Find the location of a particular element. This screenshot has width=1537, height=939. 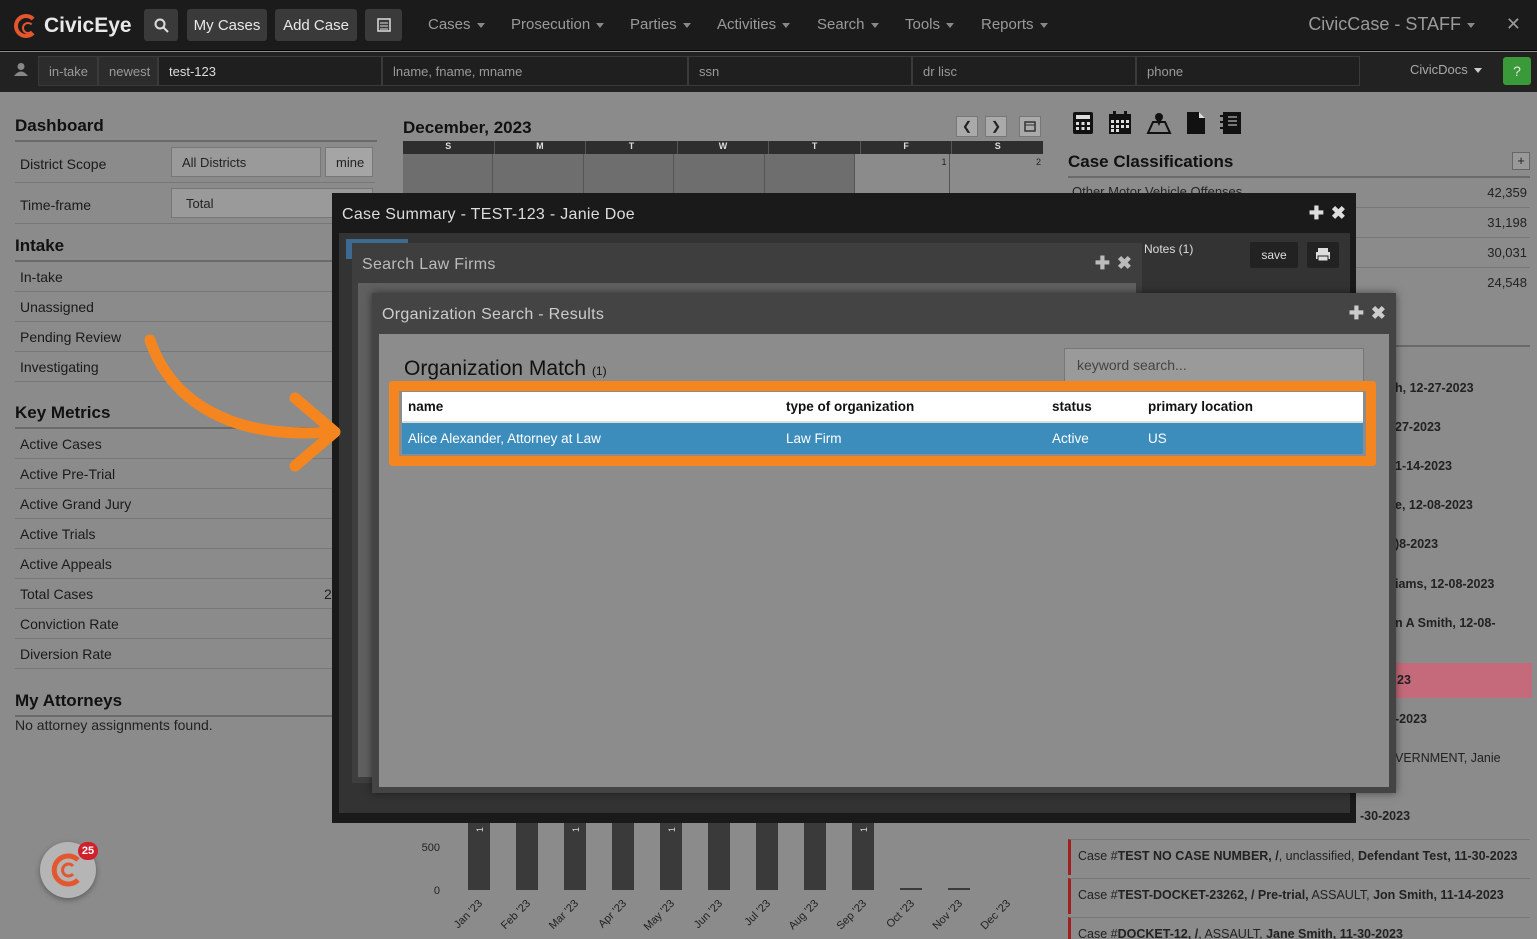

case-search-input: test-123 is located at coordinates (270, 71).